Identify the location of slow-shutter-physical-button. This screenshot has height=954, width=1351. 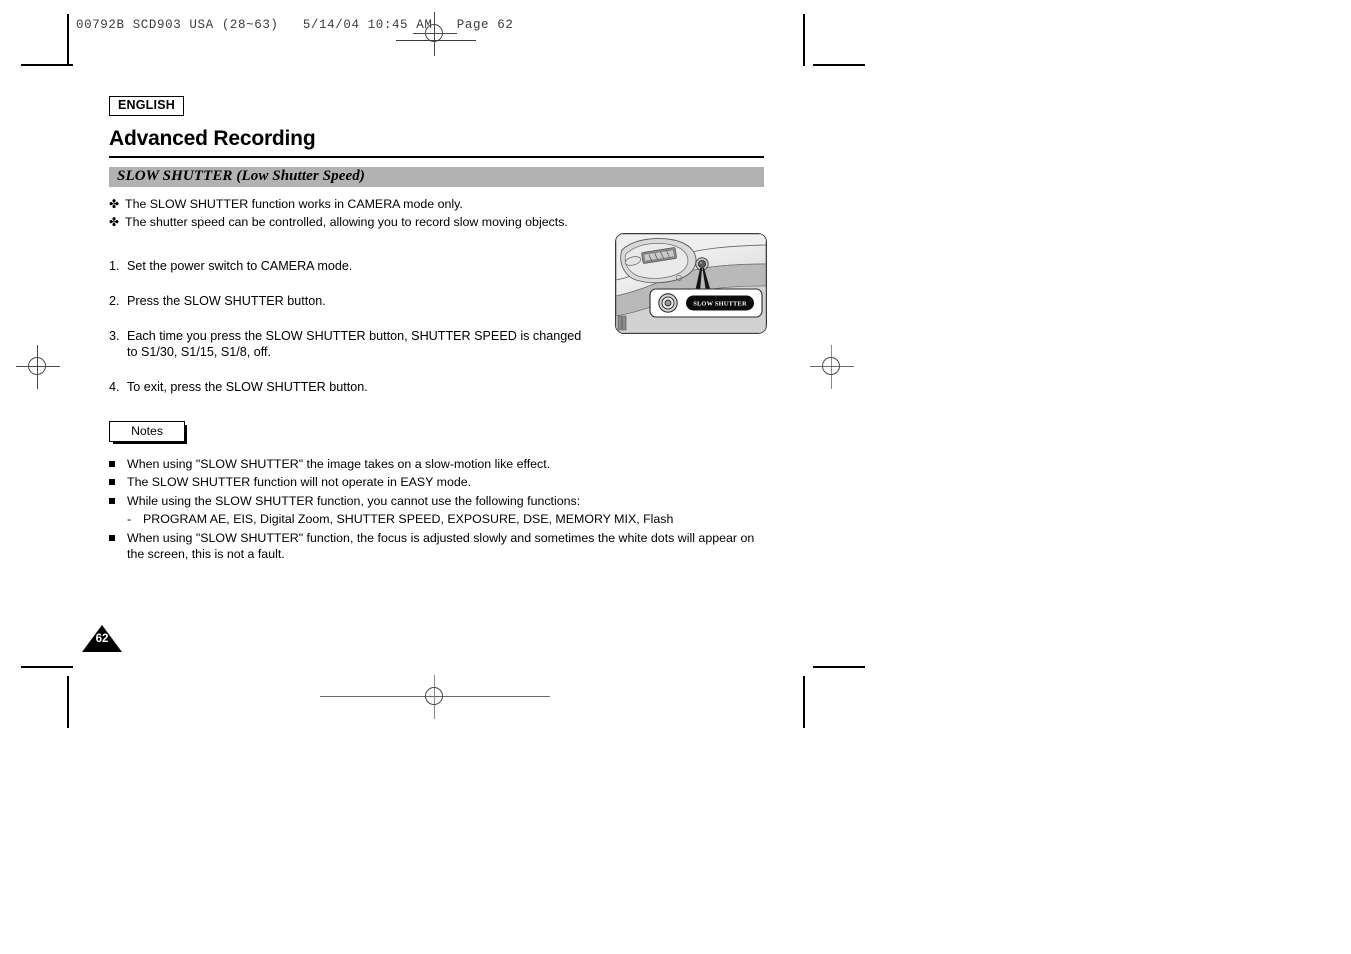
(702, 264).